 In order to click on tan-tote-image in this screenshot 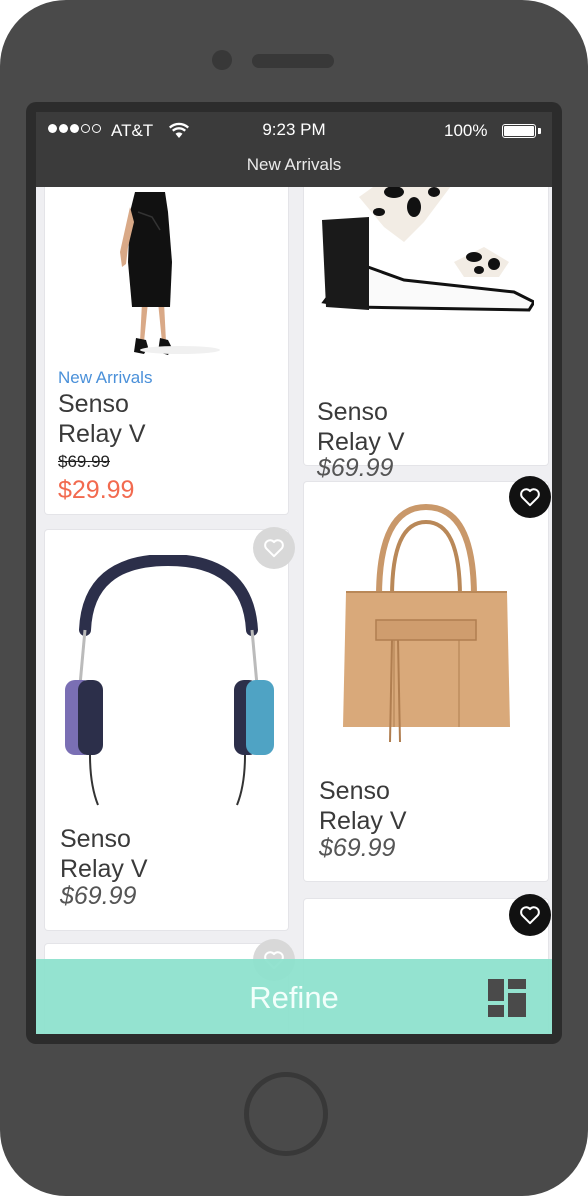, I will do `click(426, 623)`.